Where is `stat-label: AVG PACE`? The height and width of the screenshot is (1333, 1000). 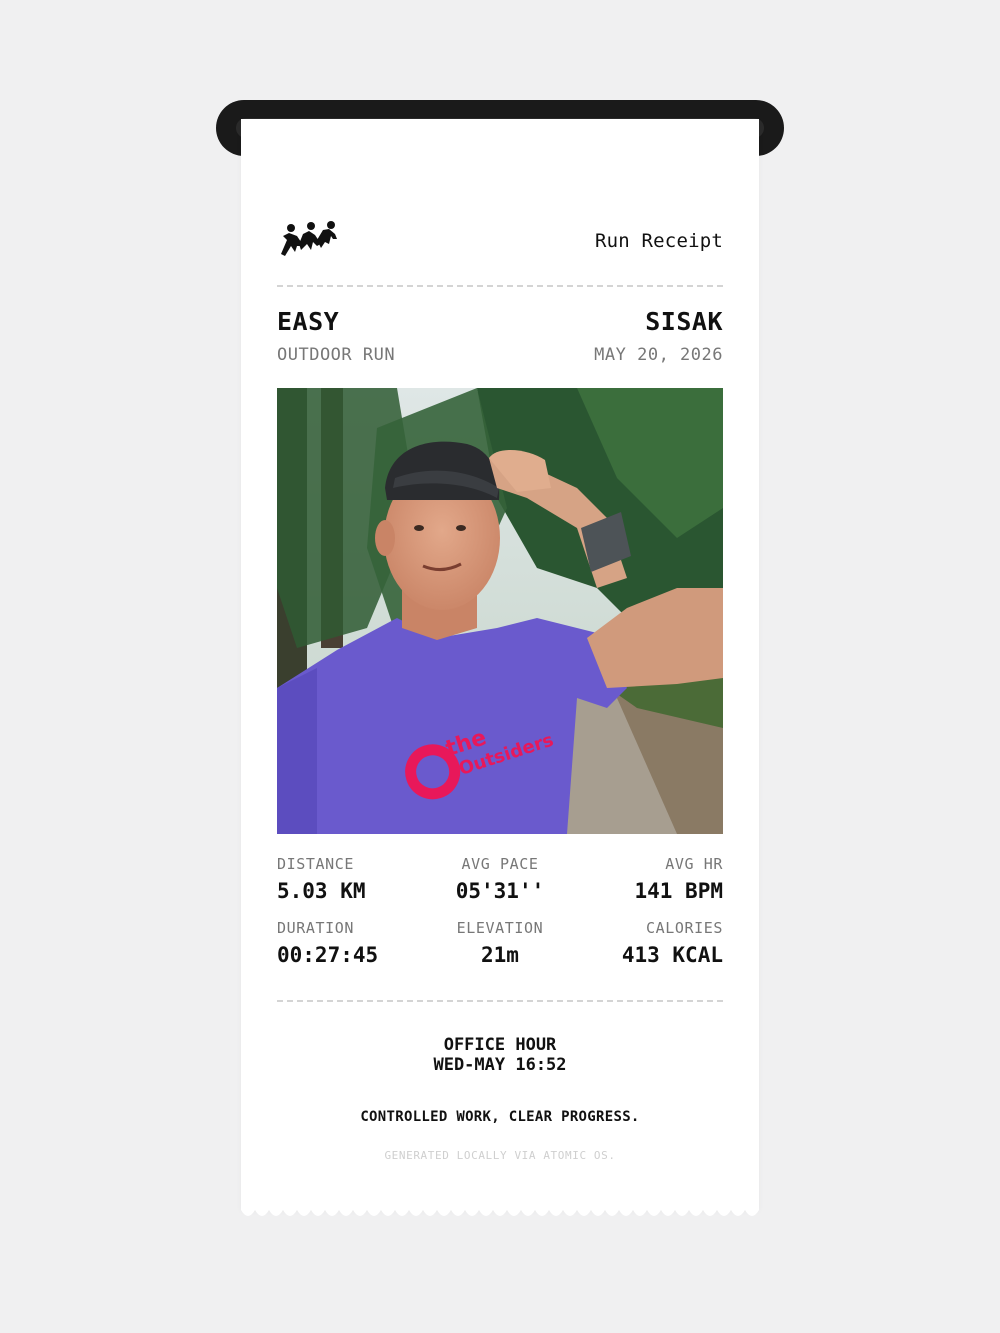 stat-label: AVG PACE is located at coordinates (500, 864).